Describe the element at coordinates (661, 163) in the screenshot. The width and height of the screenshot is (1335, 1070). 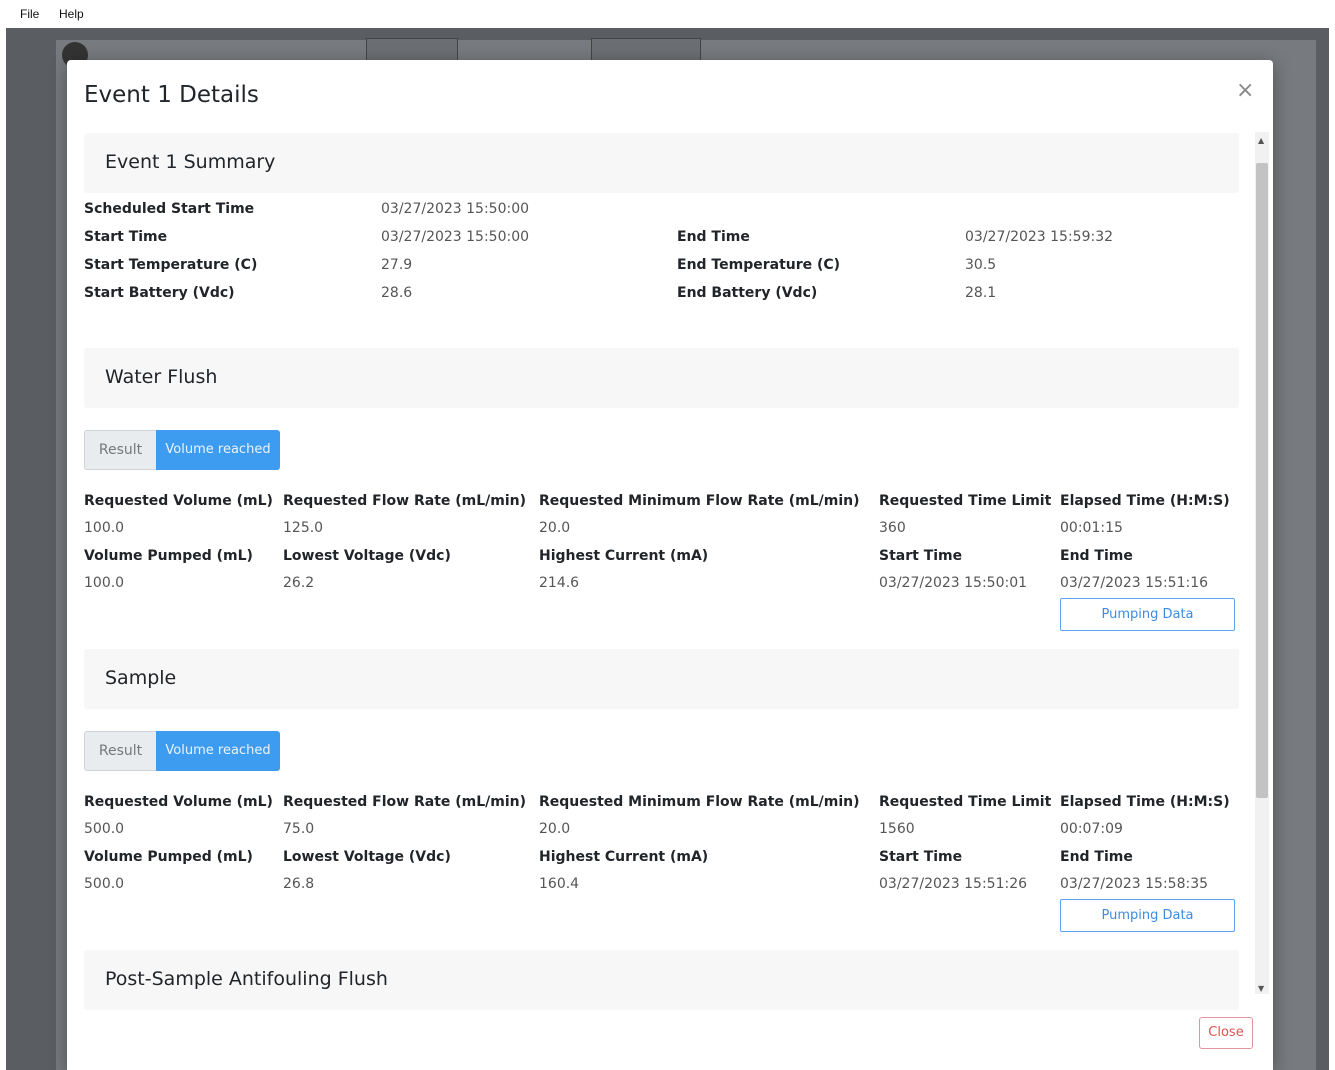
I see `summary-section-header: Event 1 Summary` at that location.